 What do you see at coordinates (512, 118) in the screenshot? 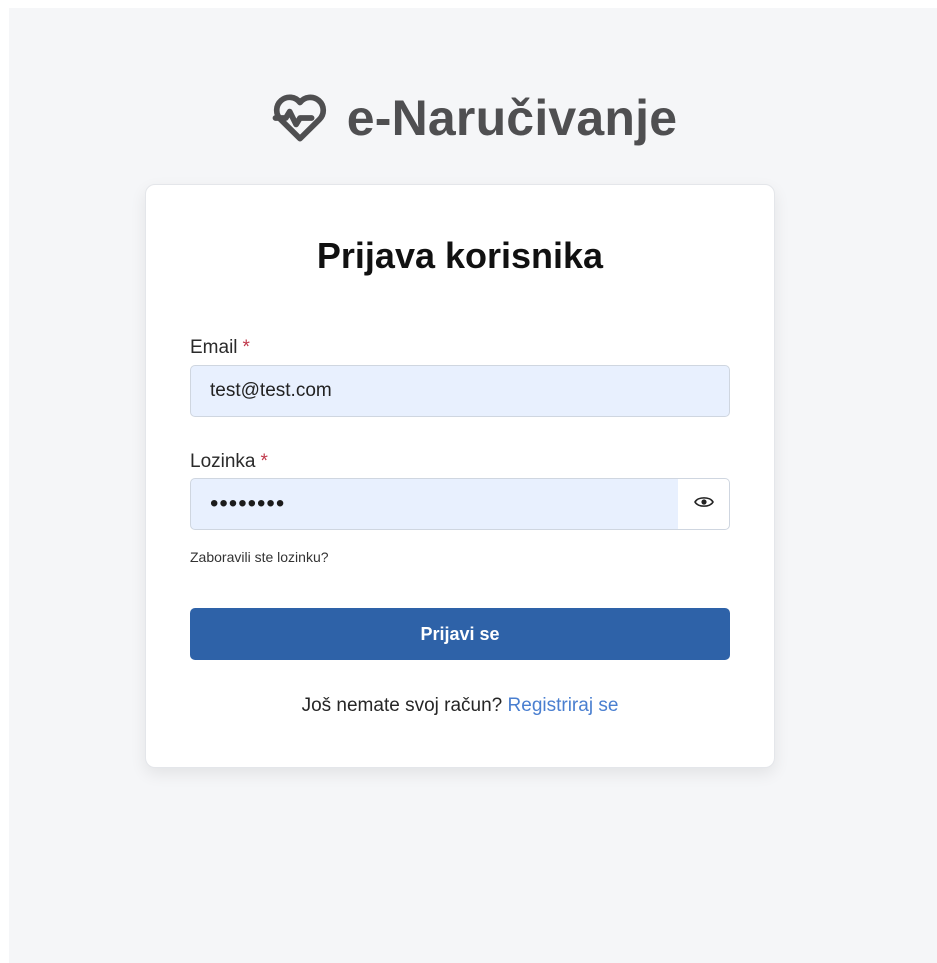
I see `brand-name: e-Naručivanje` at bounding box center [512, 118].